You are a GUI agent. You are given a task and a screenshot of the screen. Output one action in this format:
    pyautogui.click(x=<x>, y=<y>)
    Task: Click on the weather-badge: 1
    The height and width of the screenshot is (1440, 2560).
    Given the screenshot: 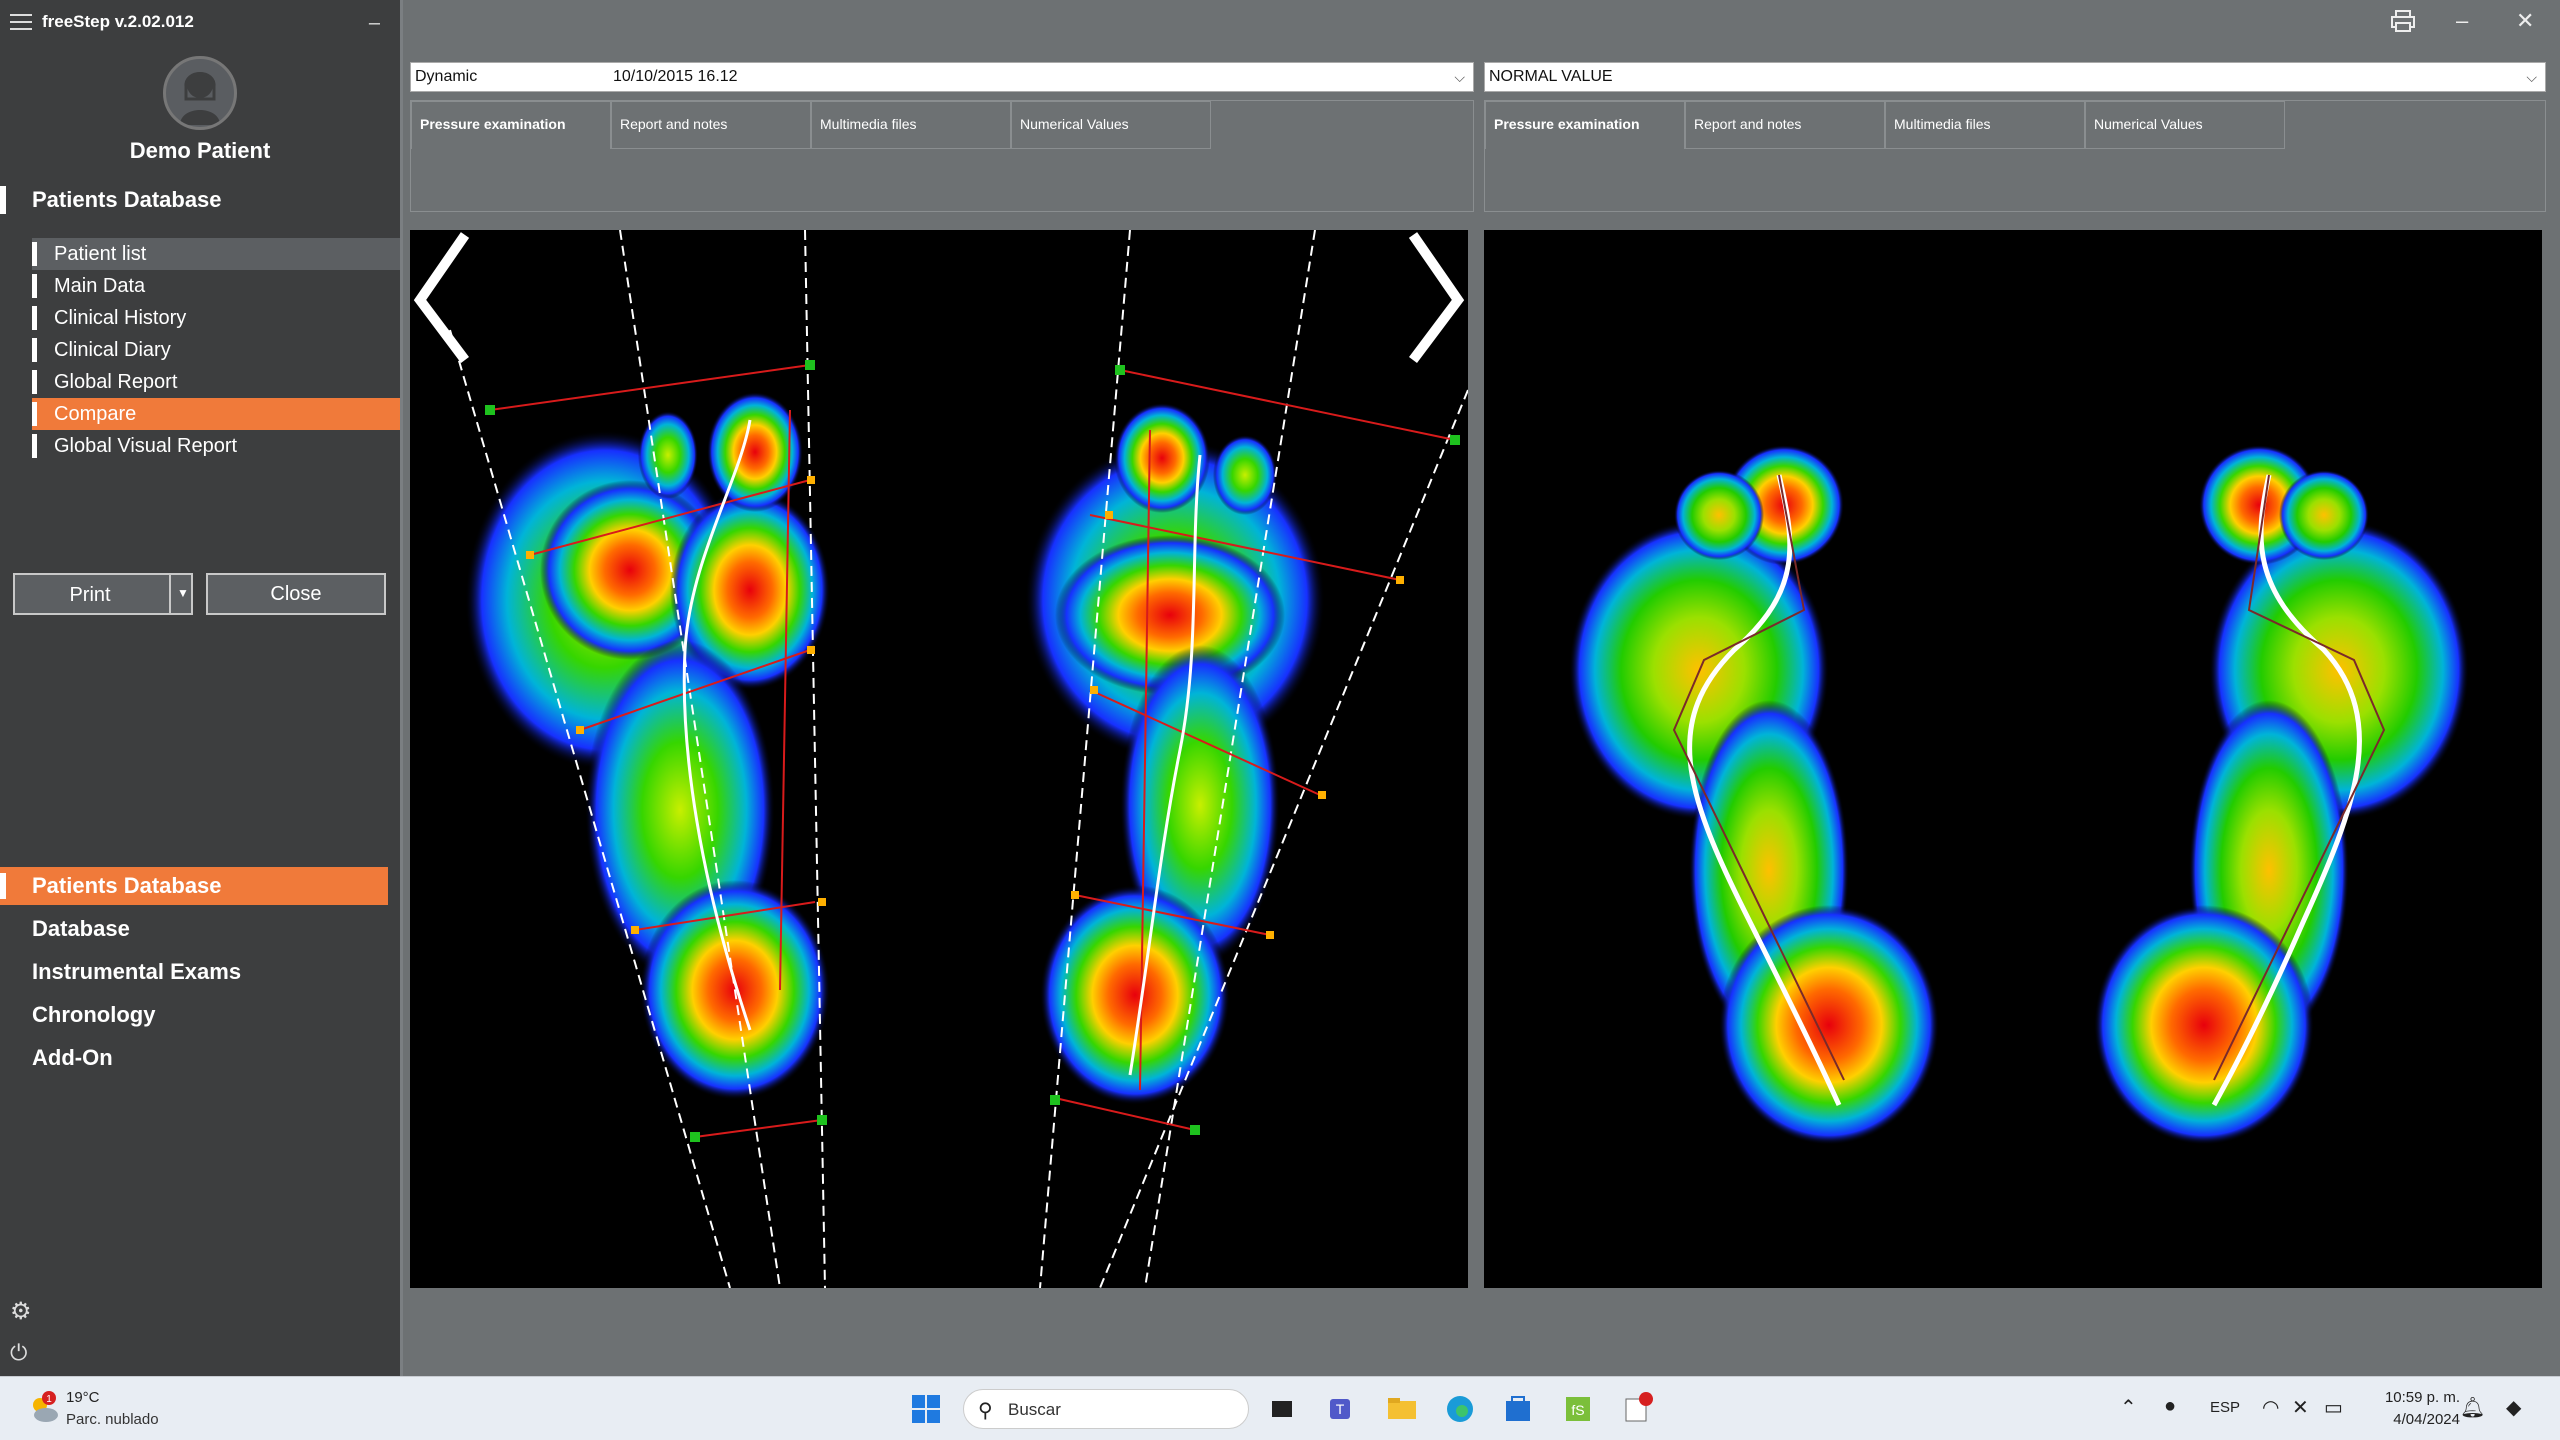 What is the action you would take?
    pyautogui.click(x=49, y=1399)
    